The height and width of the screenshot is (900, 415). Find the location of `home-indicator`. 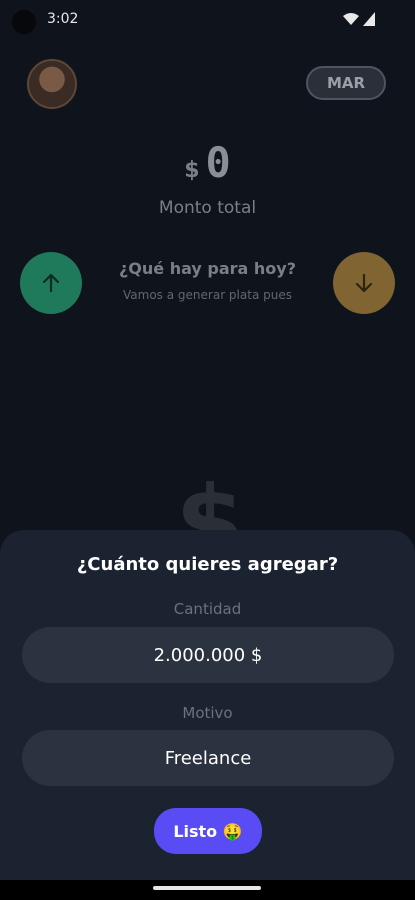

home-indicator is located at coordinates (207, 888).